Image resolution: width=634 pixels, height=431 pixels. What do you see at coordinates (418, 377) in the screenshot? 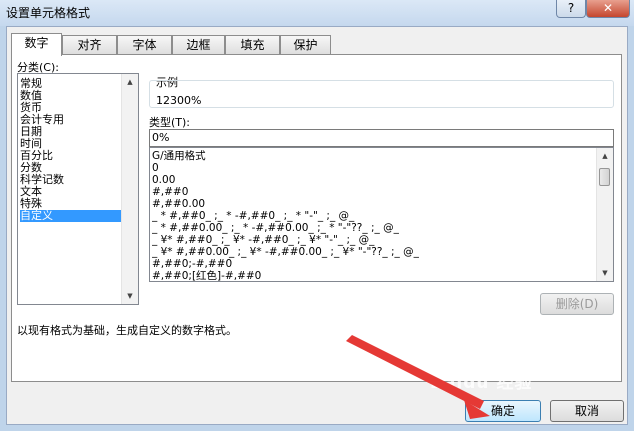
I see `annotation-arrow-icon` at bounding box center [418, 377].